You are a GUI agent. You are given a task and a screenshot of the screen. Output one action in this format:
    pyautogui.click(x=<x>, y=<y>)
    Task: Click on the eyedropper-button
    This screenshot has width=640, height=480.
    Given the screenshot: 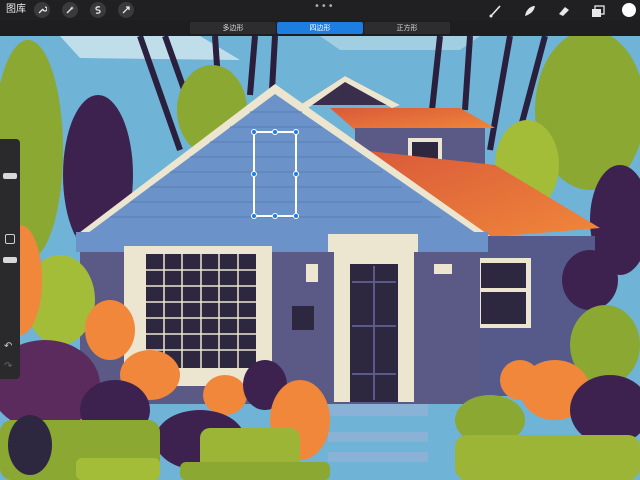 What is the action you would take?
    pyautogui.click(x=10, y=239)
    